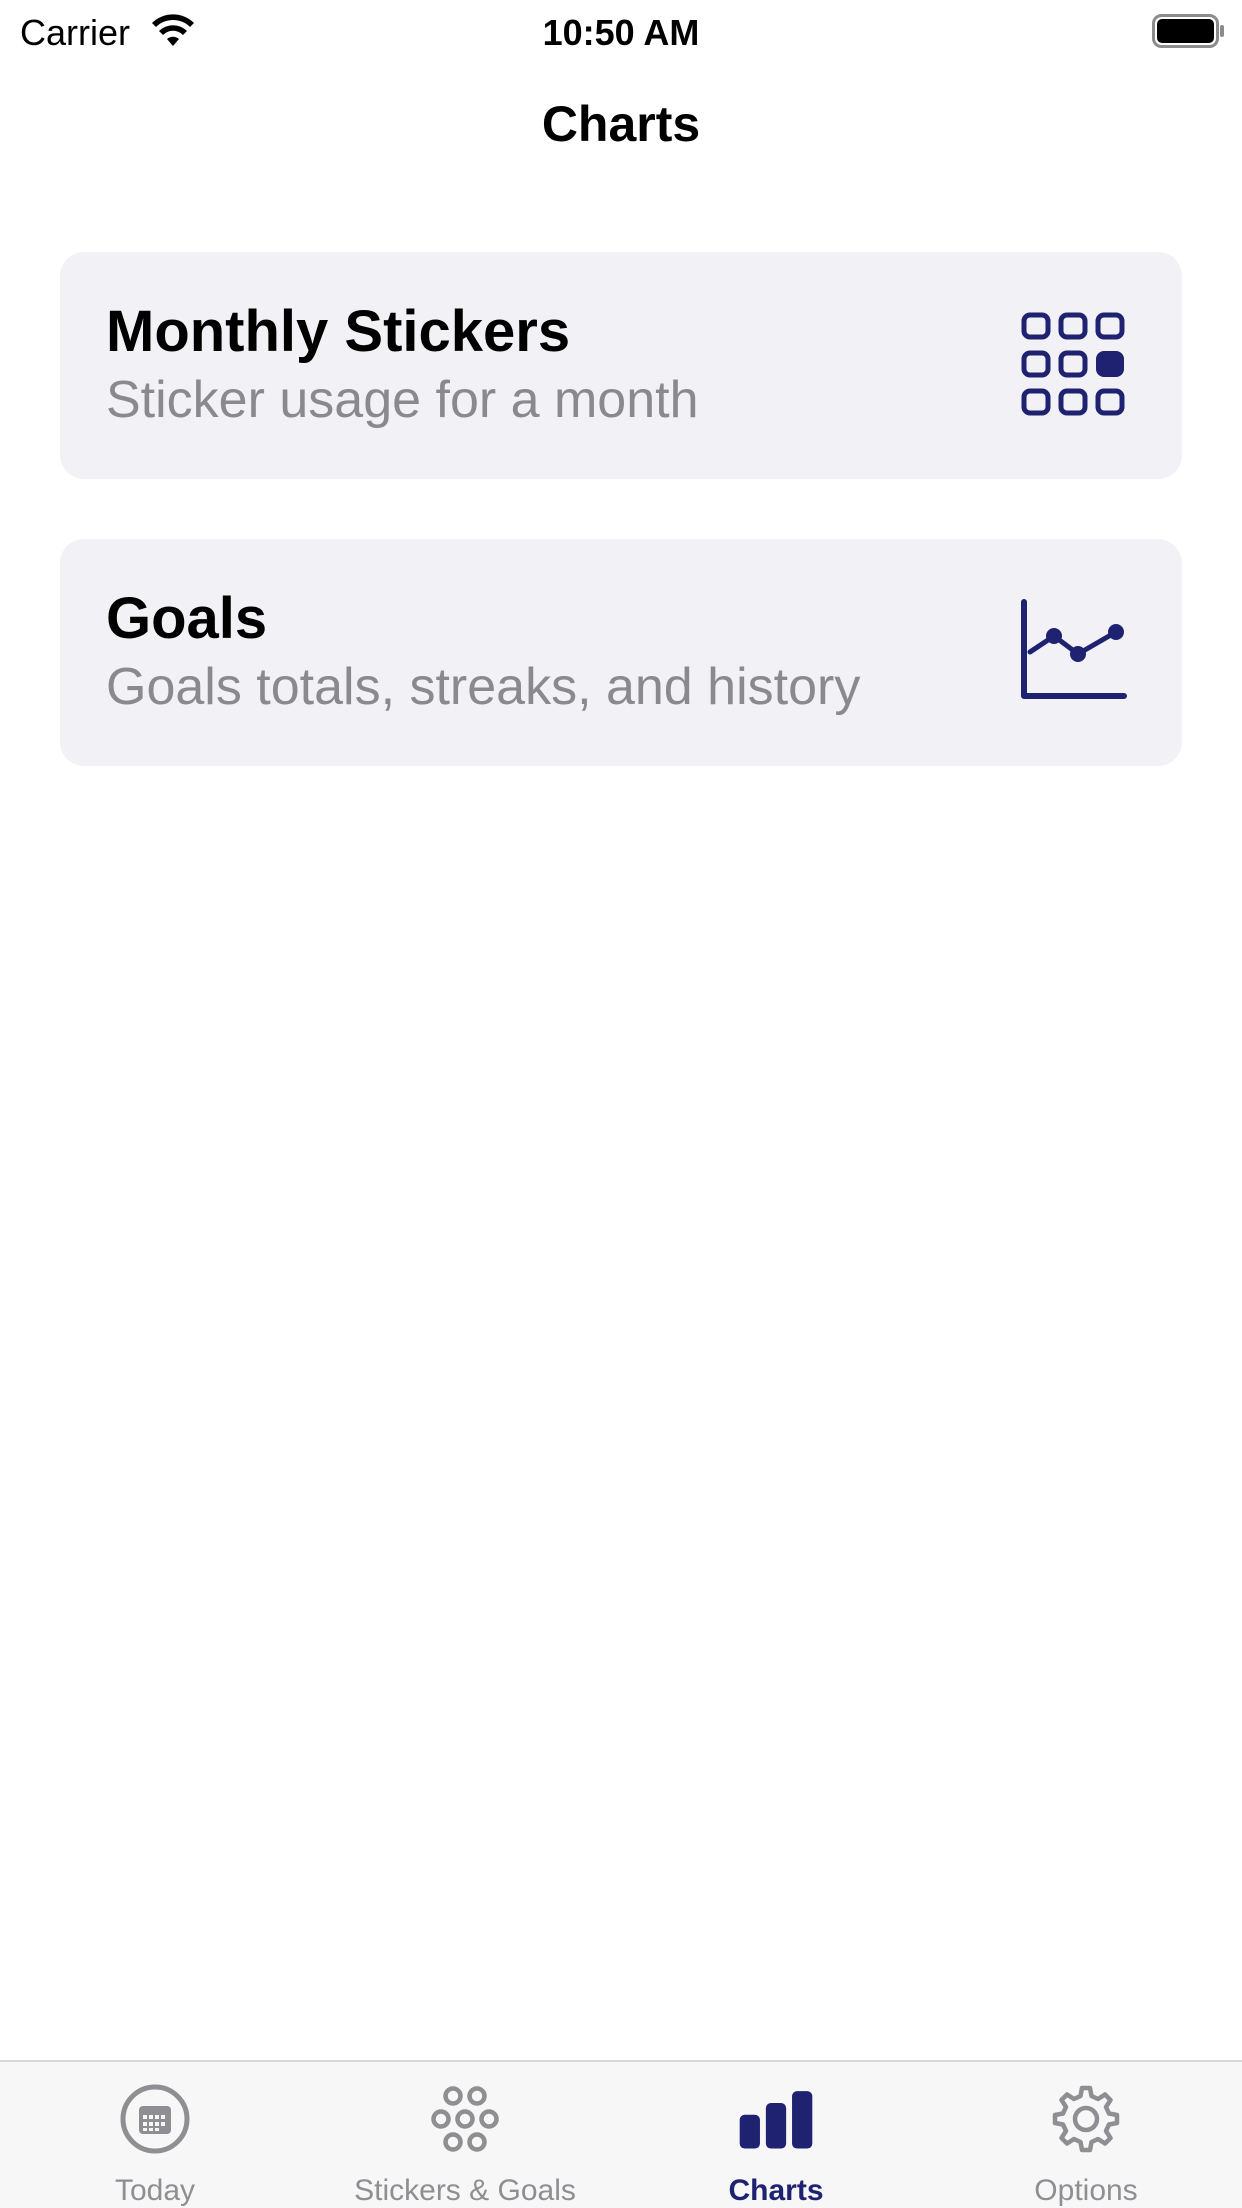 The height and width of the screenshot is (2208, 1242). I want to click on page-title: Charts, so click(621, 124).